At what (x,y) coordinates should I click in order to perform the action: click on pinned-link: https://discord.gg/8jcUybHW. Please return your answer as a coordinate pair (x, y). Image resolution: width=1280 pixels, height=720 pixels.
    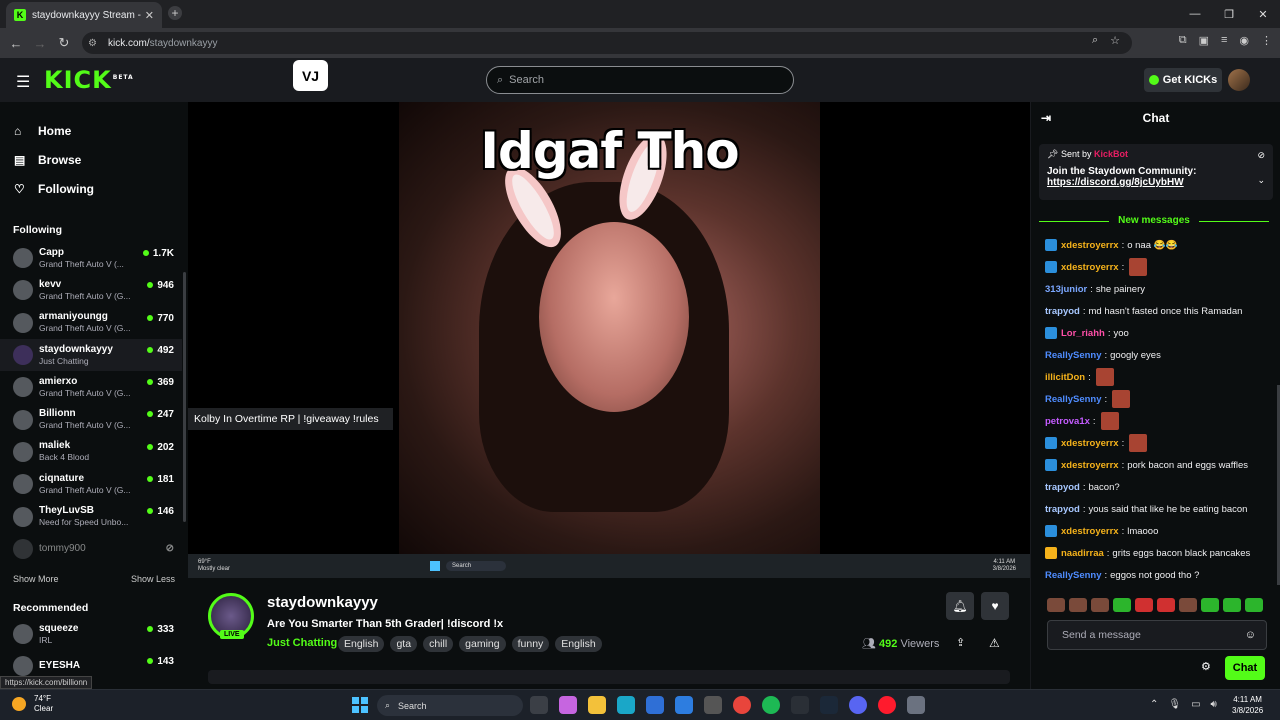
    Looking at the image, I should click on (1156, 182).